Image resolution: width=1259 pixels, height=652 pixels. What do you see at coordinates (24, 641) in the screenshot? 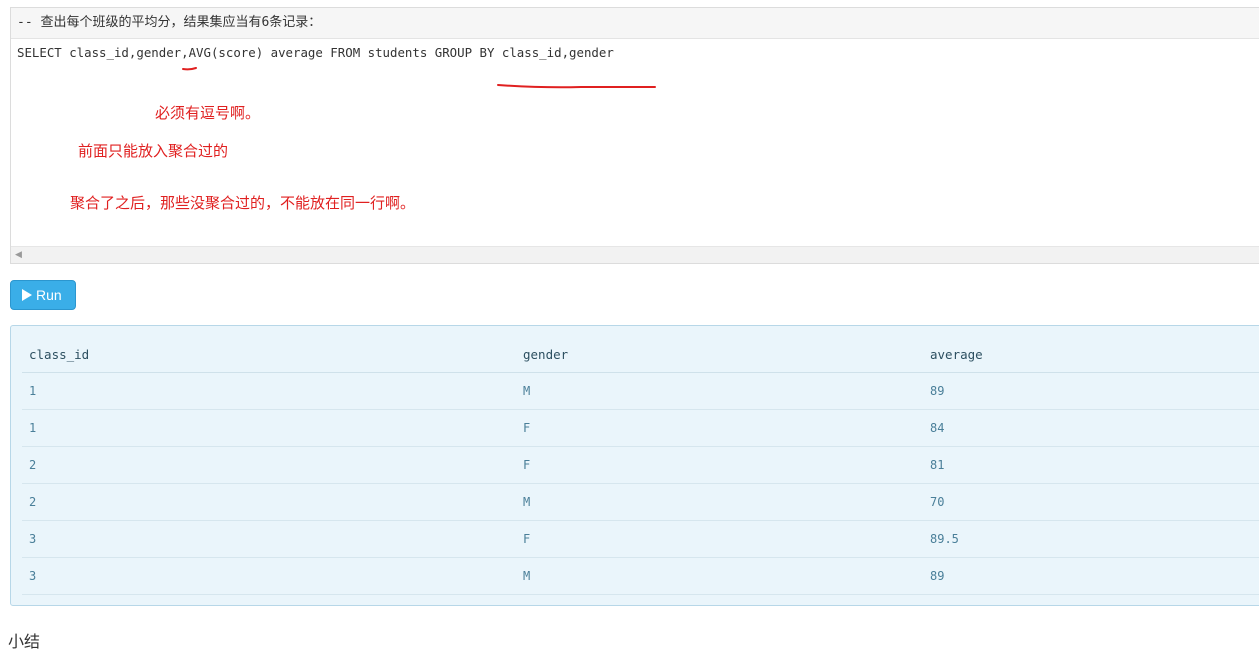
I see `section-heading-partial: 小结` at bounding box center [24, 641].